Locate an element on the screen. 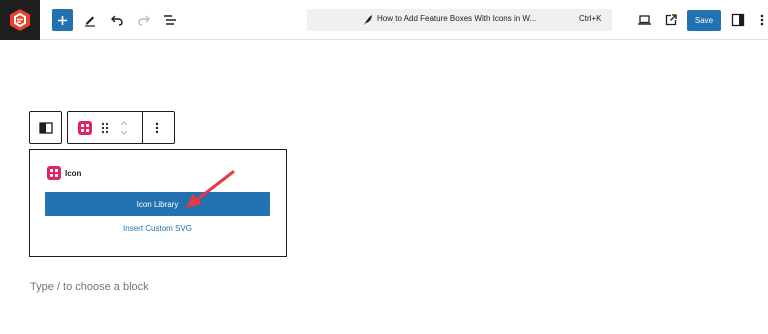 The height and width of the screenshot is (334, 768). settings-sidebar-button is located at coordinates (738, 20).